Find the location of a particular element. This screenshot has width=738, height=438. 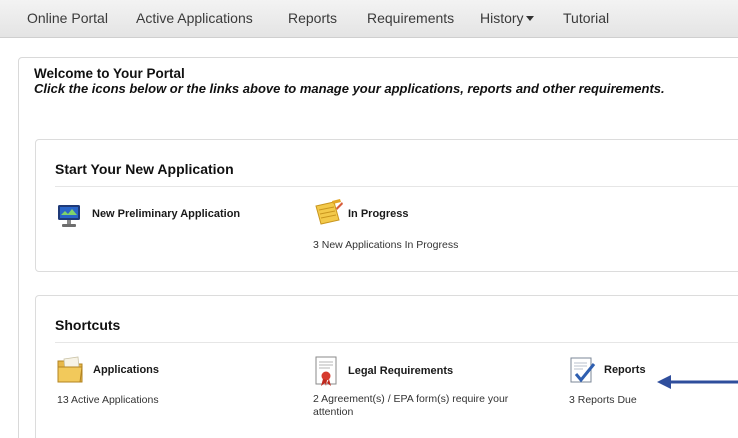

reports-link: Reports is located at coordinates (625, 370).